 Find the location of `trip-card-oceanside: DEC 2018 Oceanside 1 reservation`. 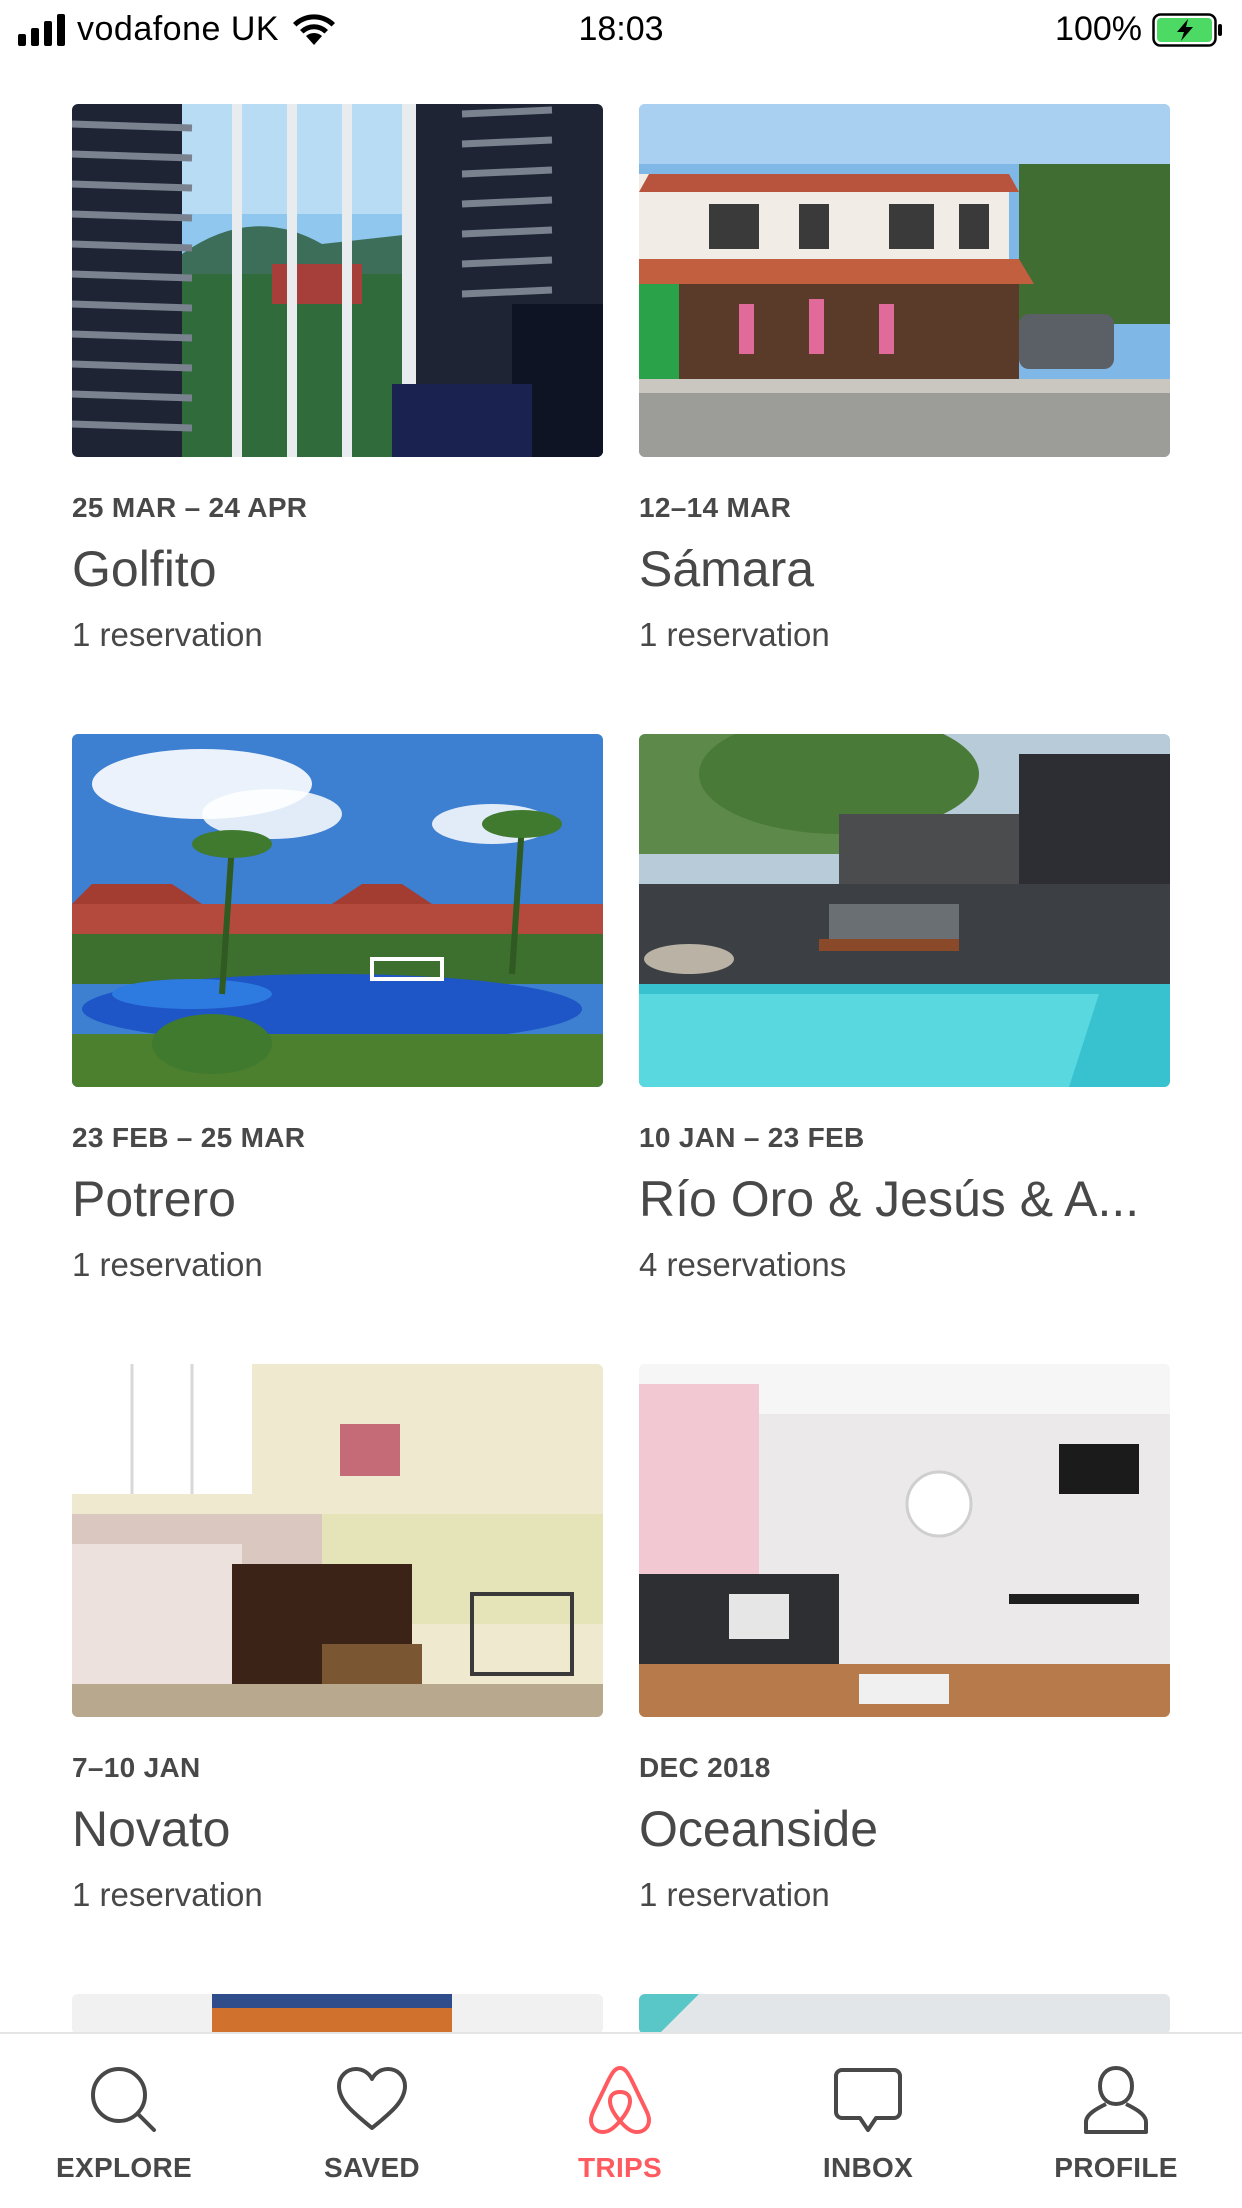

trip-card-oceanside: DEC 2018 Oceanside 1 reservation is located at coordinates (904, 1638).